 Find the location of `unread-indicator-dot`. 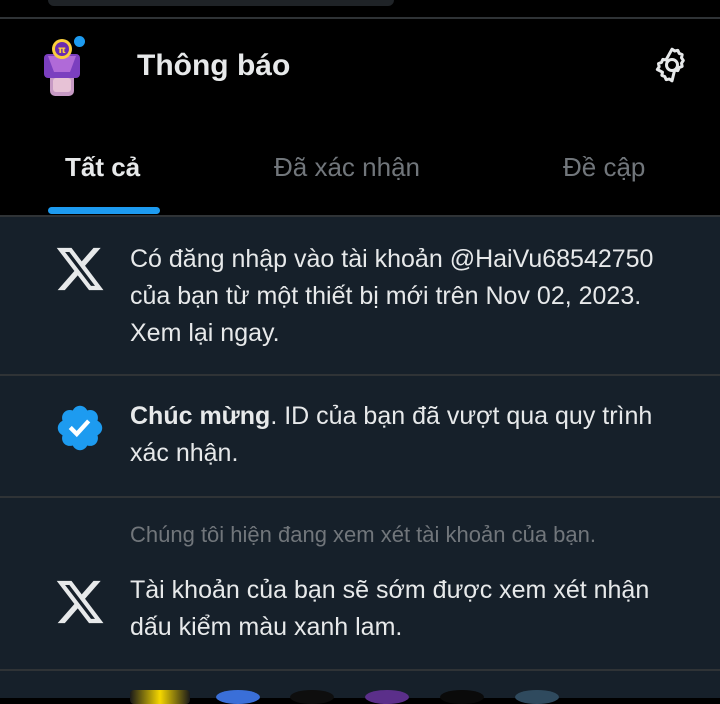

unread-indicator-dot is located at coordinates (79, 41).